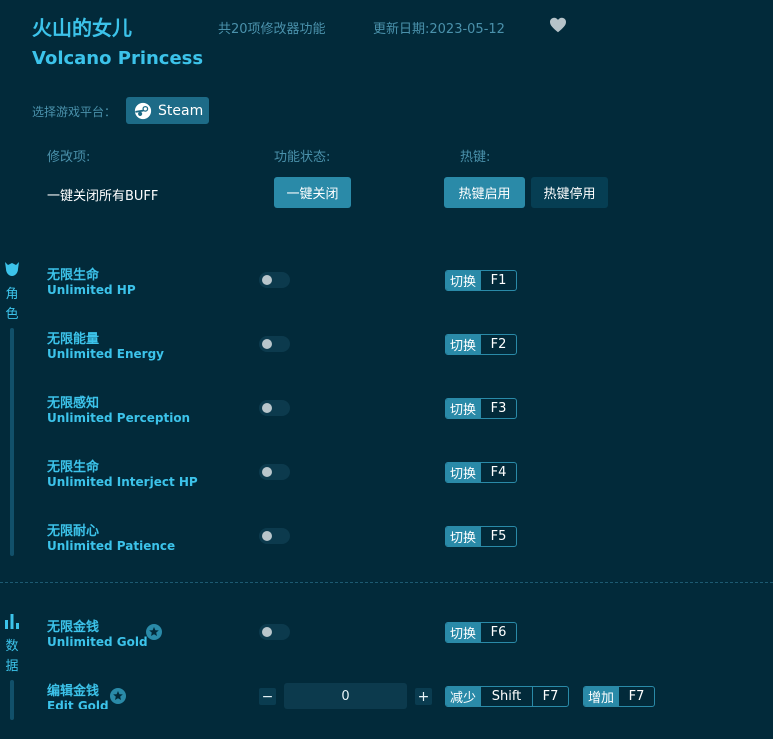  I want to click on hotkey-unlimited-patience: 切换 F5, so click(481, 536).